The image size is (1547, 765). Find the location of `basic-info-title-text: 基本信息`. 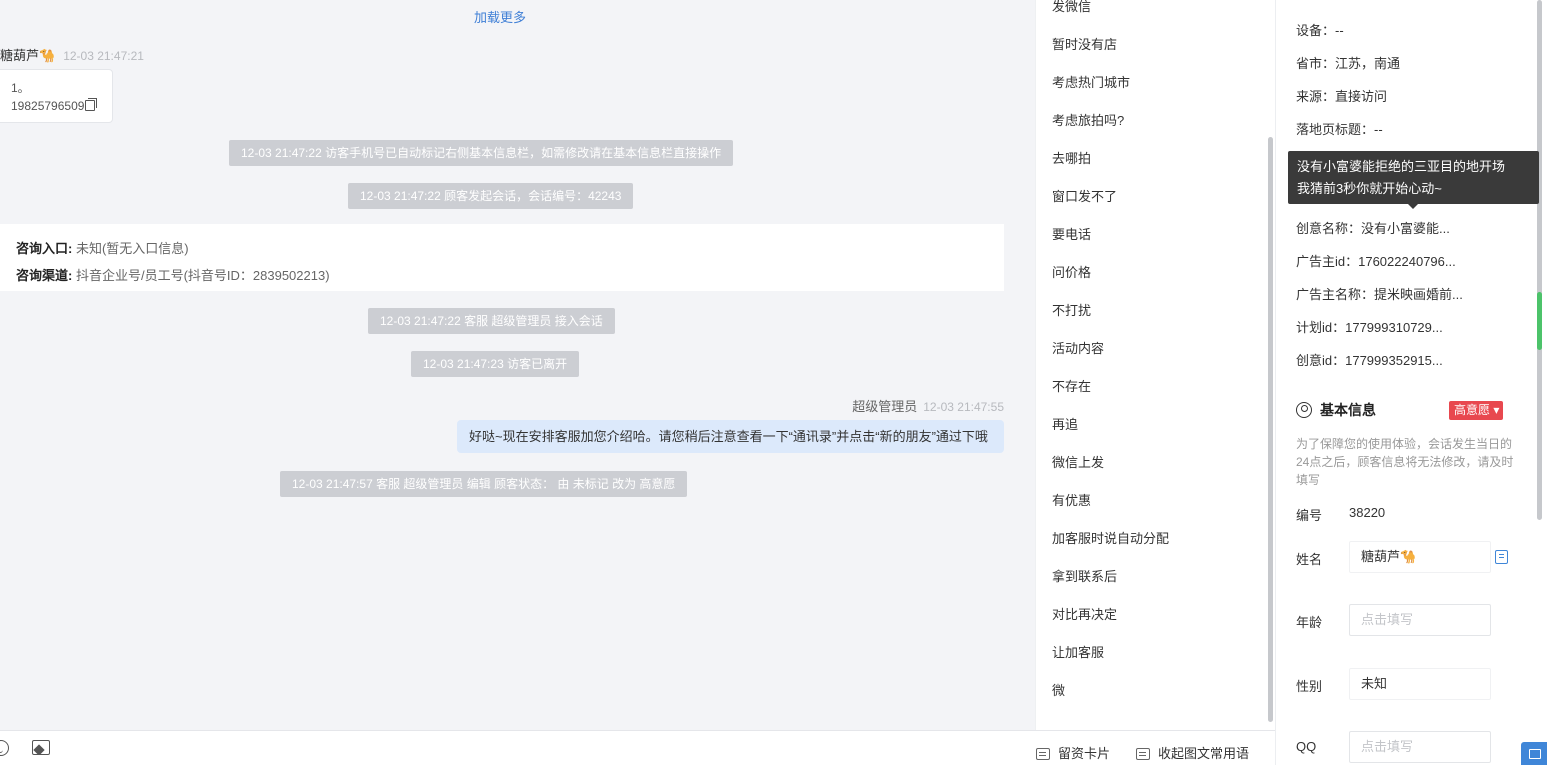

basic-info-title-text: 基本信息 is located at coordinates (1348, 410).